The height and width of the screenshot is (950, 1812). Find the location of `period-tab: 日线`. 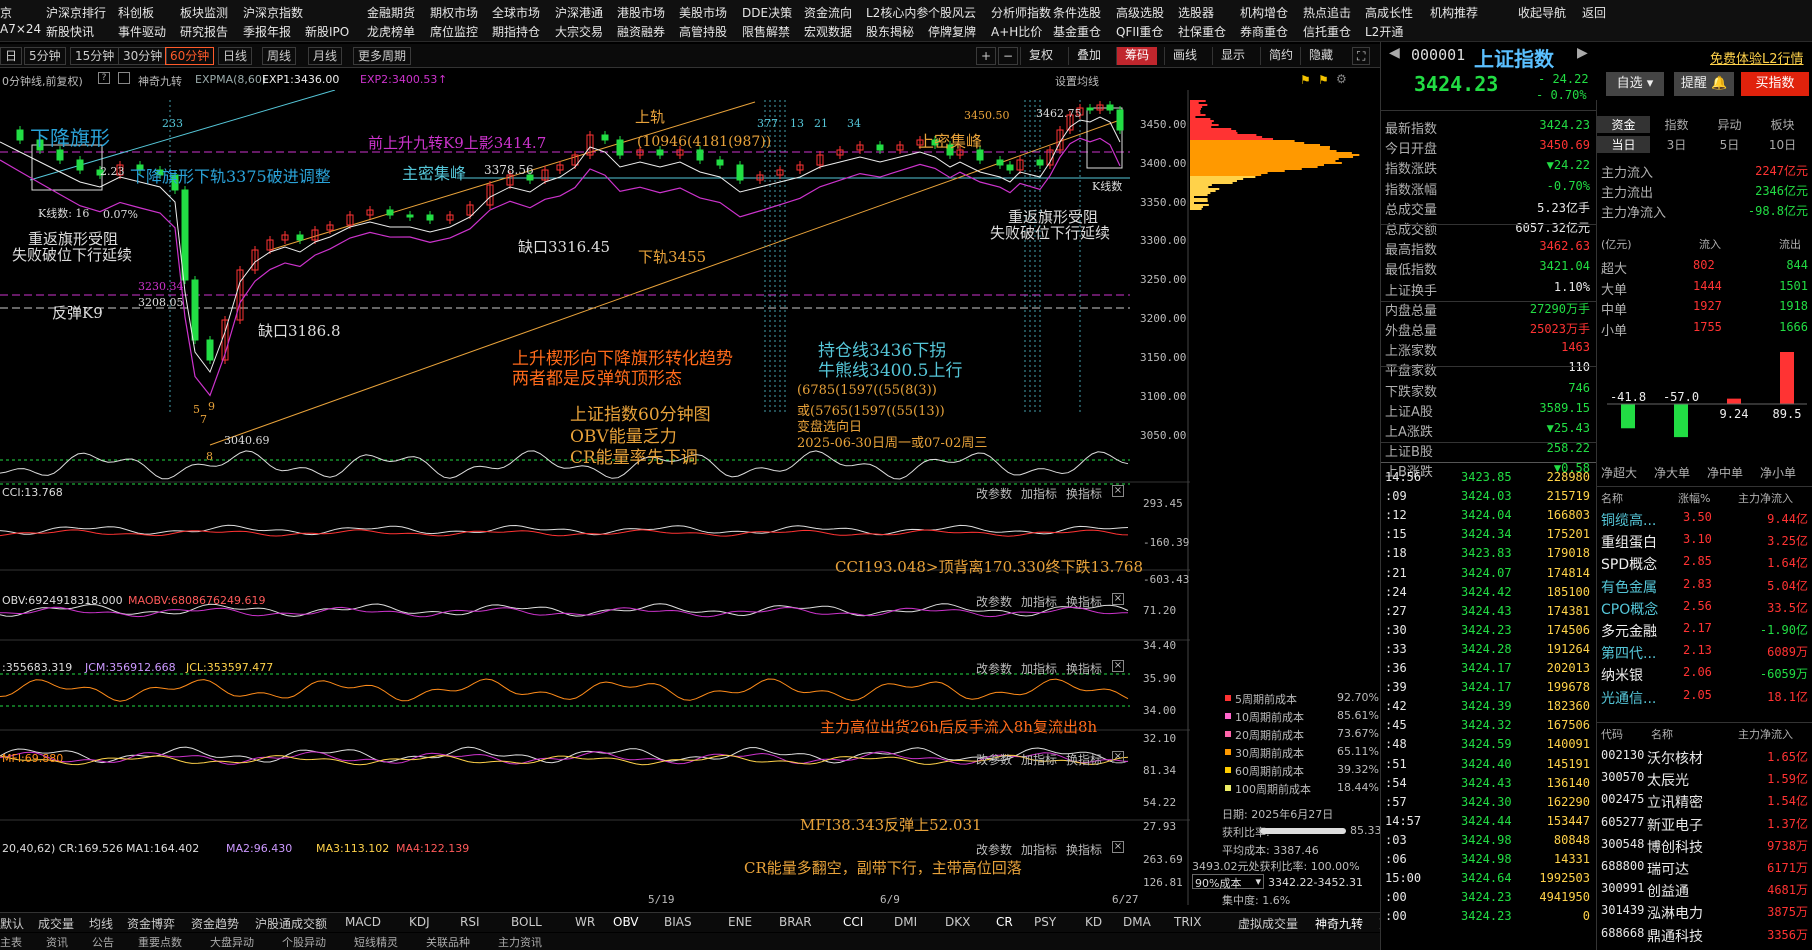

period-tab: 日线 is located at coordinates (235, 56).